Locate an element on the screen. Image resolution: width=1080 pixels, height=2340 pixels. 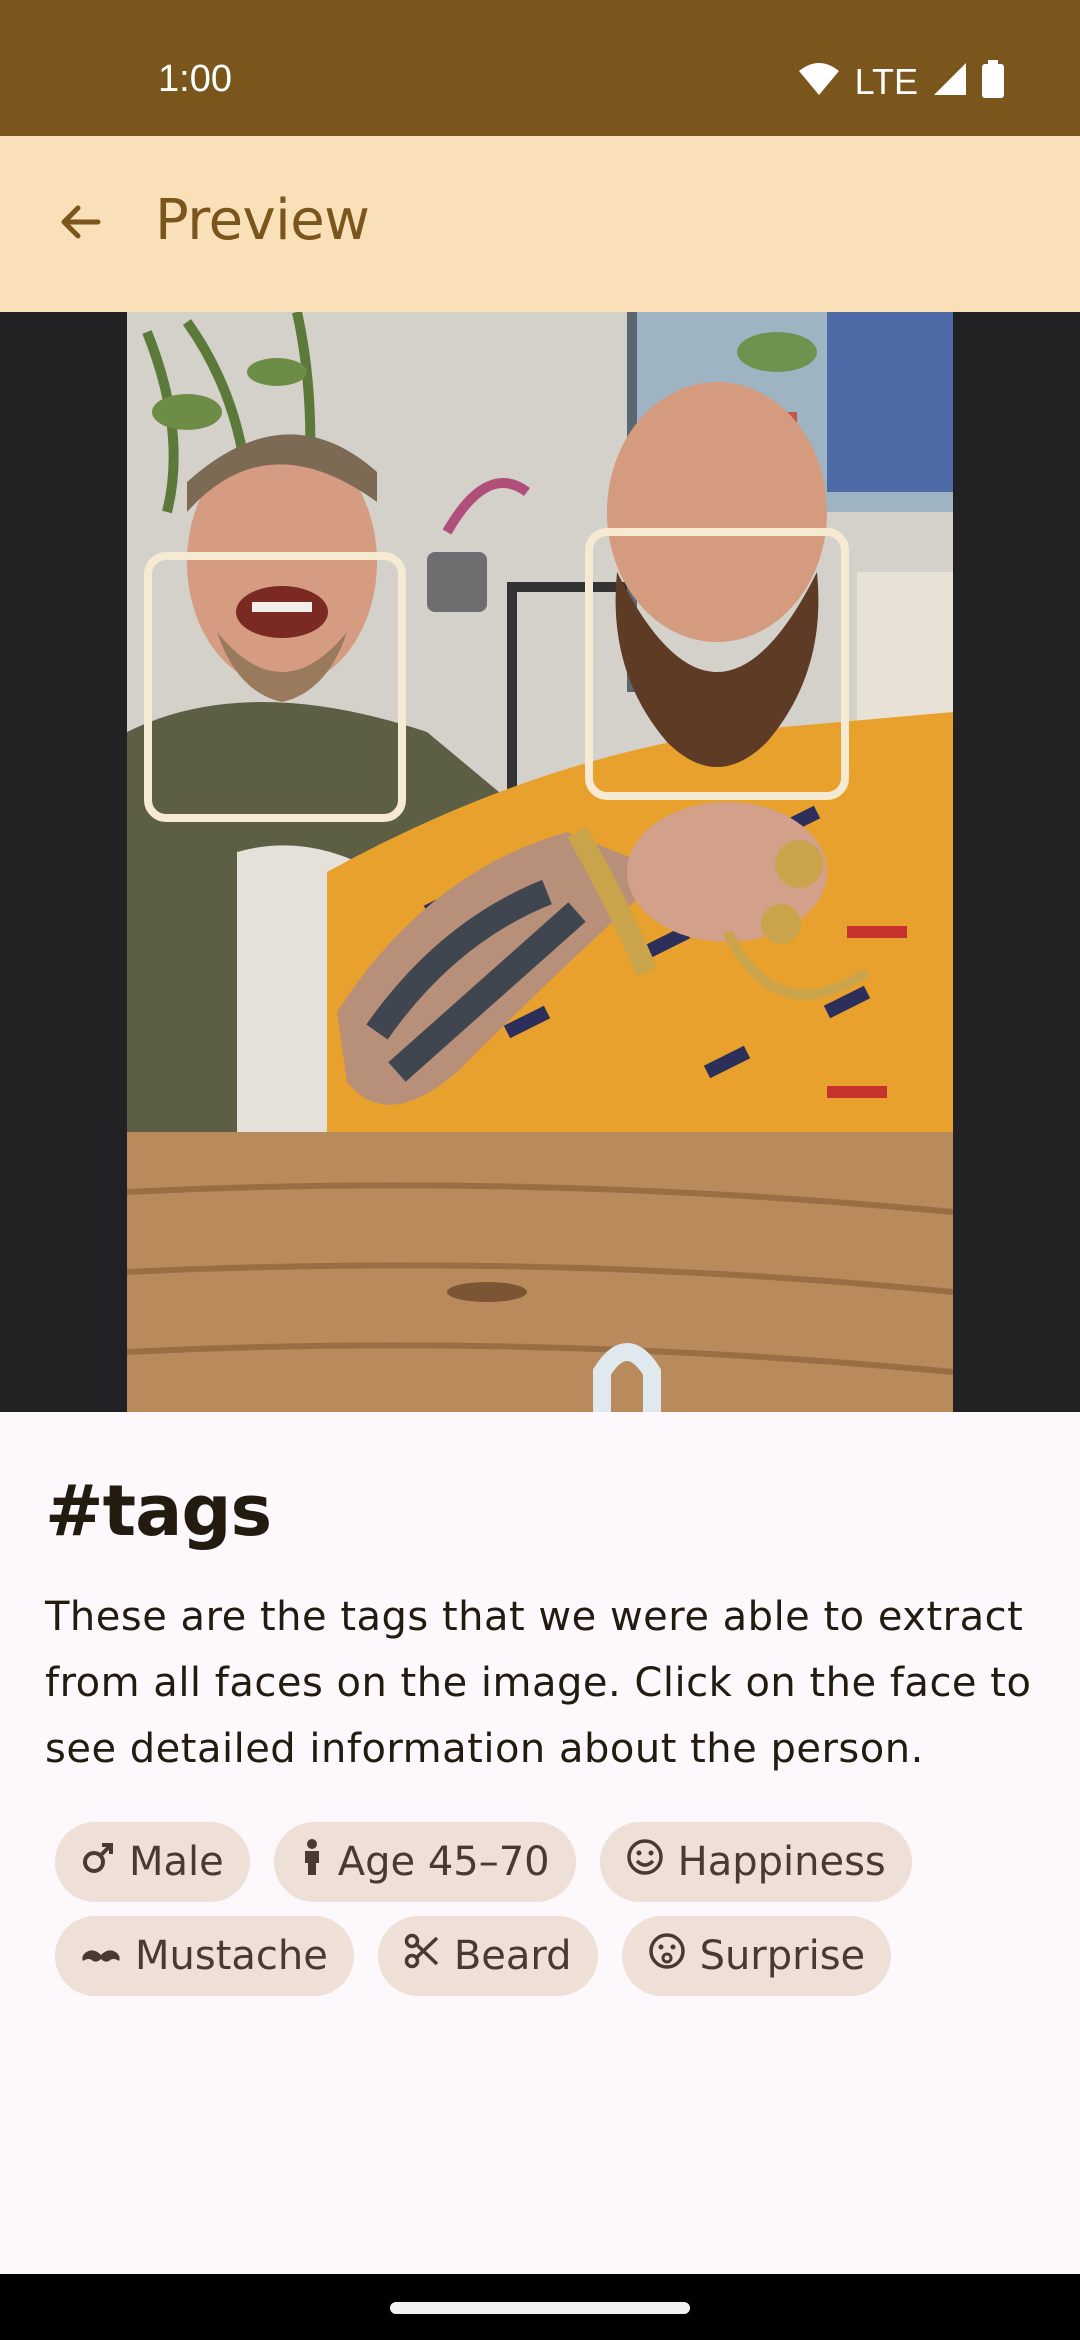
tag-chip-age: Age 45–70 is located at coordinates (424, 1862).